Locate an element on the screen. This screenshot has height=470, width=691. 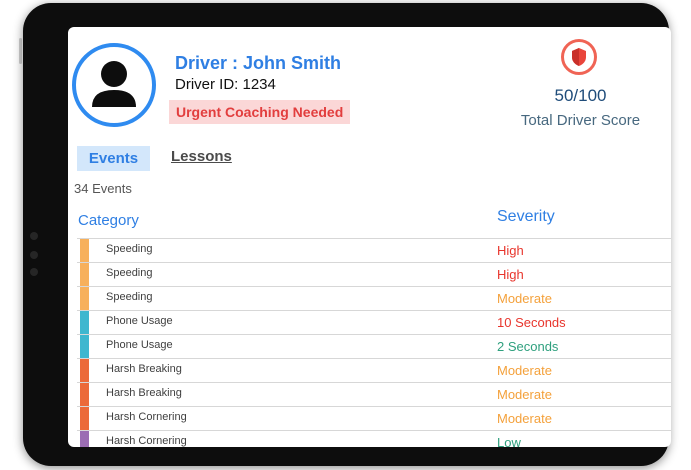
table-row: Phone Usage 2 Seconds is located at coordinates (374, 346).